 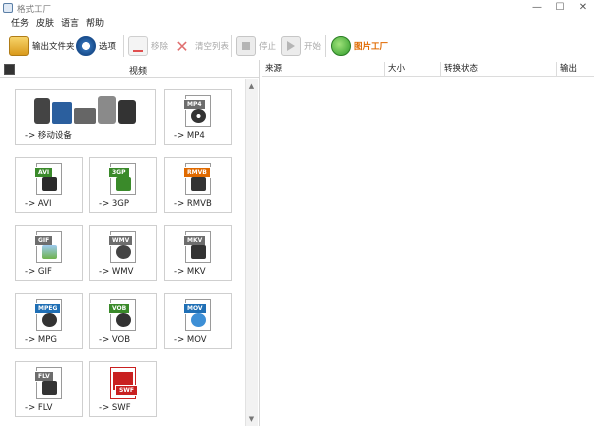 What do you see at coordinates (19, 46) in the screenshot?
I see `folder-icon` at bounding box center [19, 46].